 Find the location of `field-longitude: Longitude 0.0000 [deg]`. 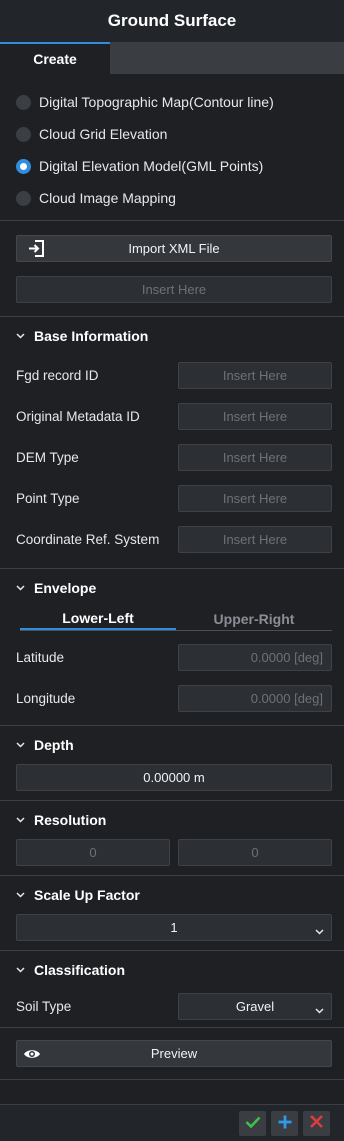

field-longitude: Longitude 0.0000 [deg] is located at coordinates (174, 698).